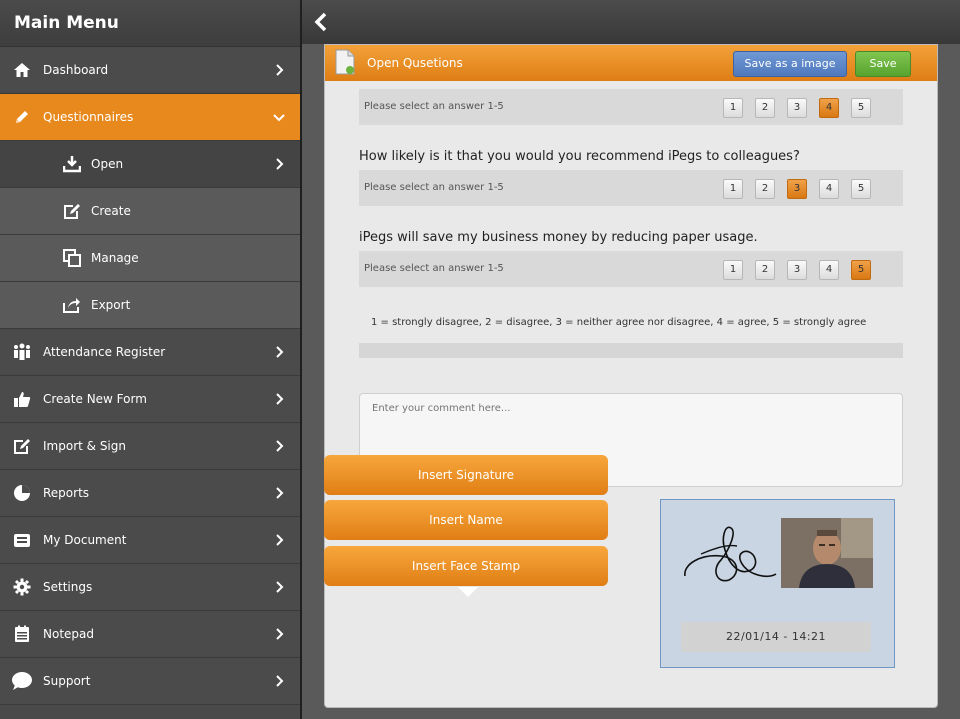 This screenshot has width=960, height=719. I want to click on save-button: Save, so click(883, 64).